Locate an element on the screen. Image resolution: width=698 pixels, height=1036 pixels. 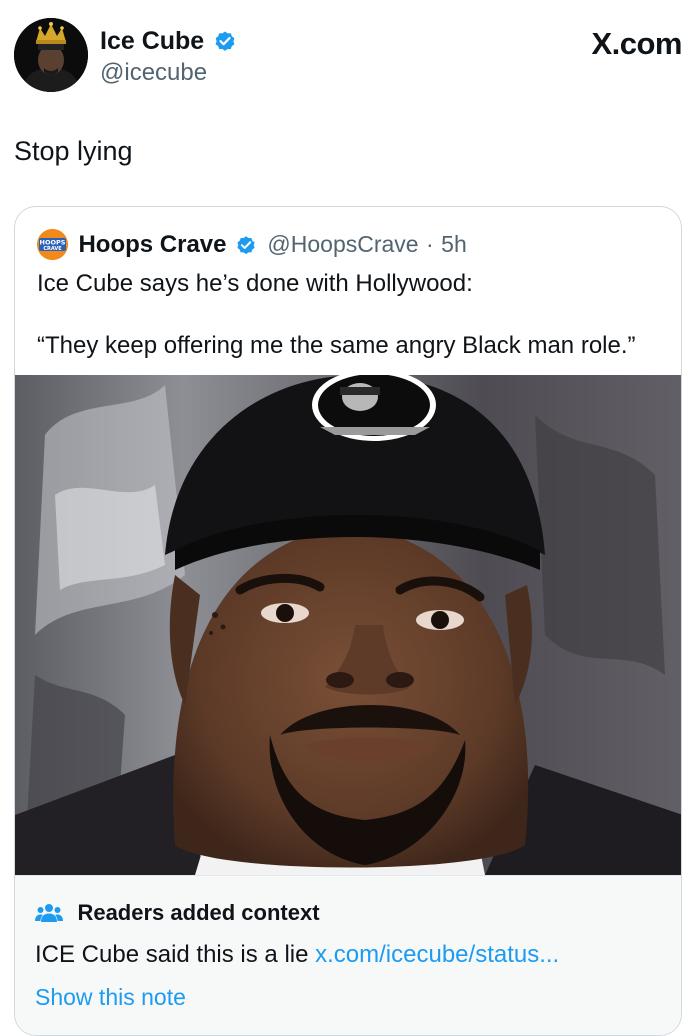
community-note-header: Readers added context is located at coordinates (177, 913).